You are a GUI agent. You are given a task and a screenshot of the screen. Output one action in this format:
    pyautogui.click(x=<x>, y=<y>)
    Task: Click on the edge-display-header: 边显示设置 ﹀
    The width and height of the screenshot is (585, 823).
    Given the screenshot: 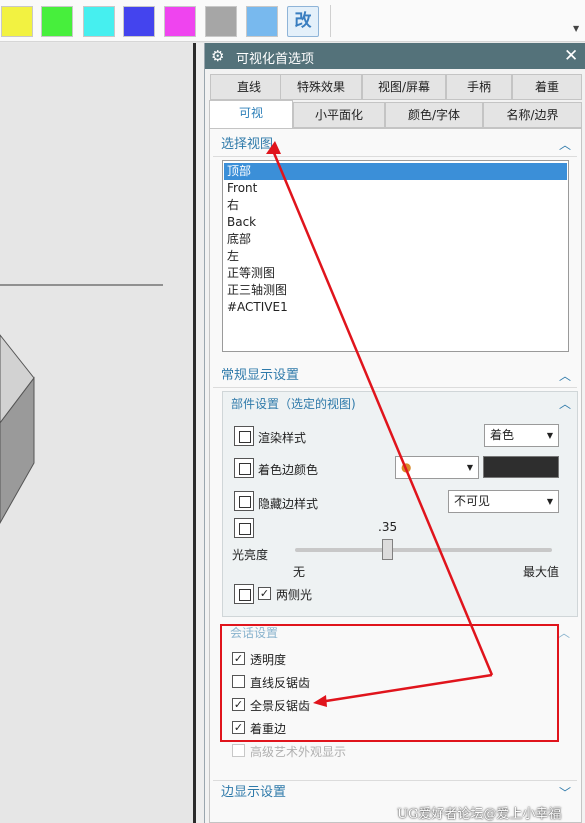 What is the action you would take?
    pyautogui.click(x=395, y=792)
    